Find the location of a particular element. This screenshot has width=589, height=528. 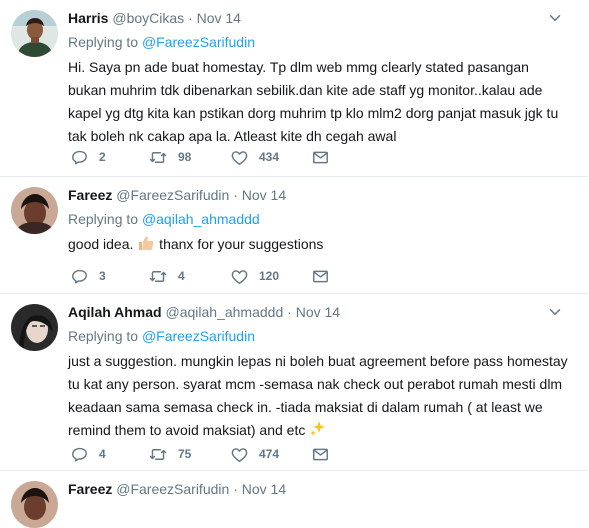

reply-button: 4 is located at coordinates (88, 454).